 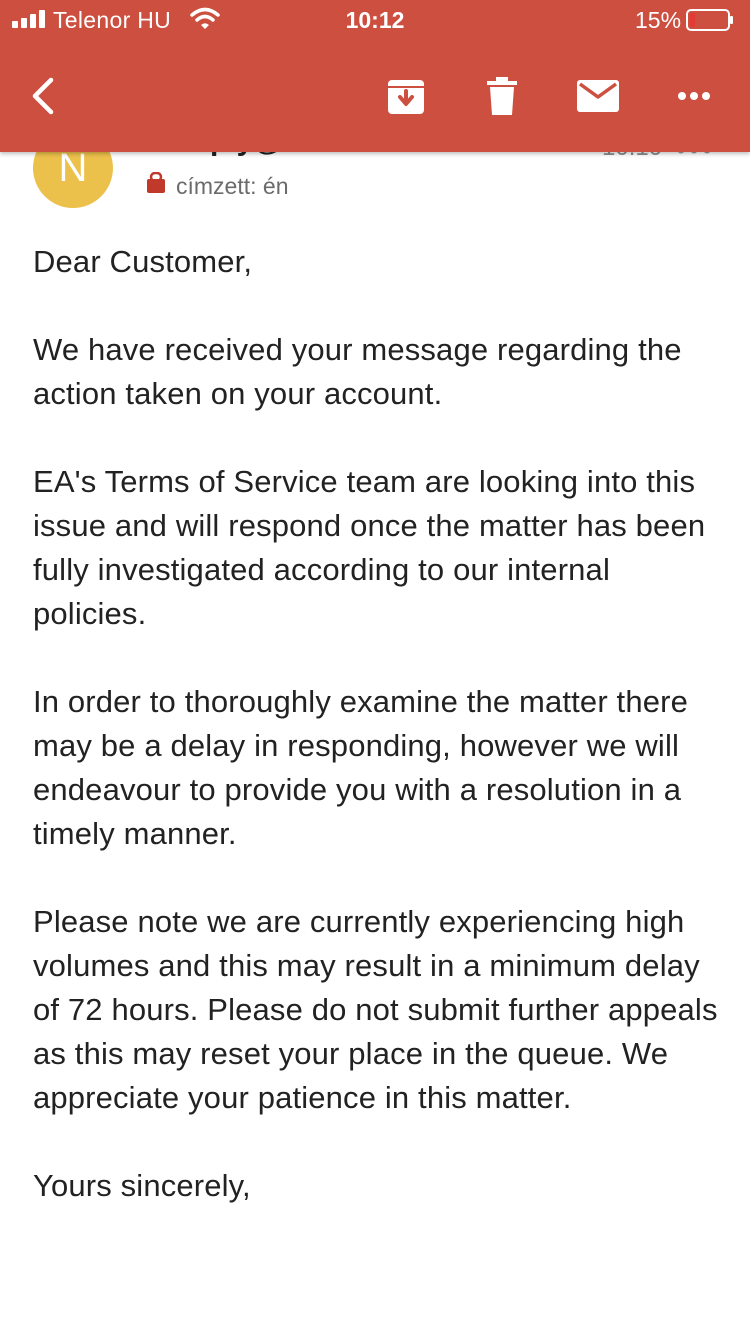 I want to click on message-toolbar, so click(x=375, y=96).